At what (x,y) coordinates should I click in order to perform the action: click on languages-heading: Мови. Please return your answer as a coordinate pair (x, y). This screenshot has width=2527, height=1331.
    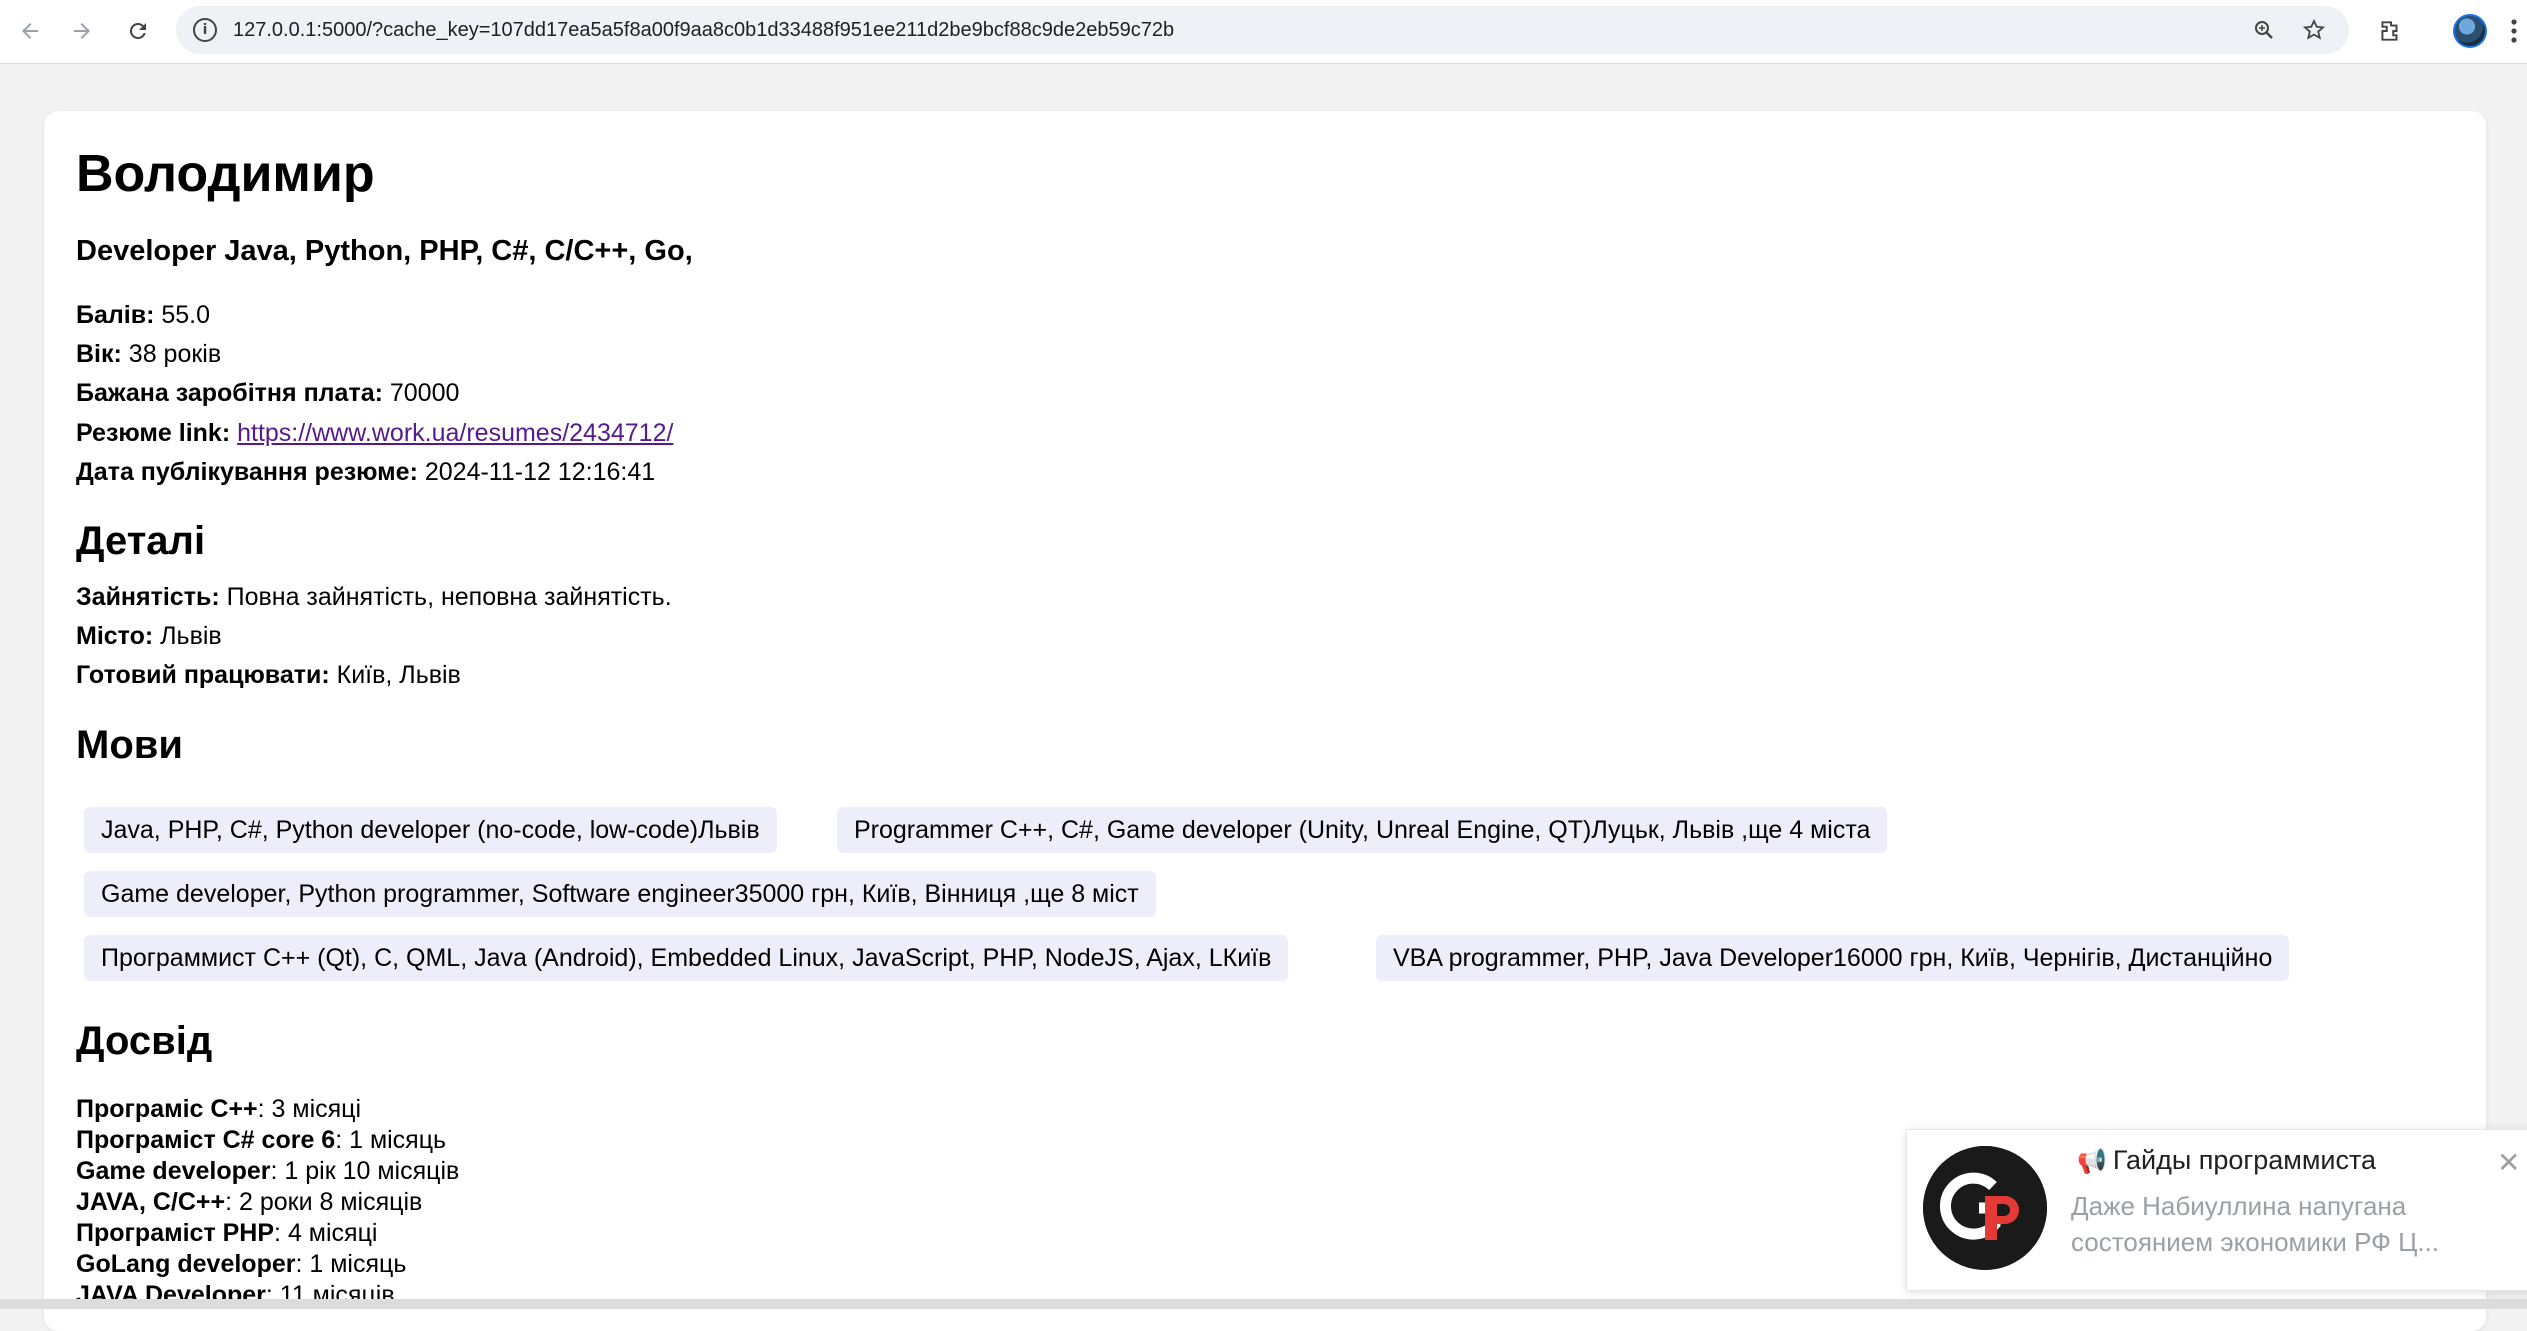
    Looking at the image, I should click on (129, 745).